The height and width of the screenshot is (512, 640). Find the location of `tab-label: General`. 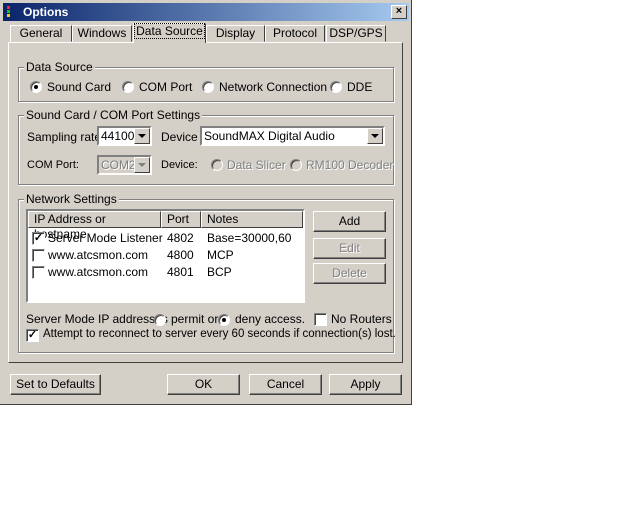

tab-label: General is located at coordinates (41, 33).